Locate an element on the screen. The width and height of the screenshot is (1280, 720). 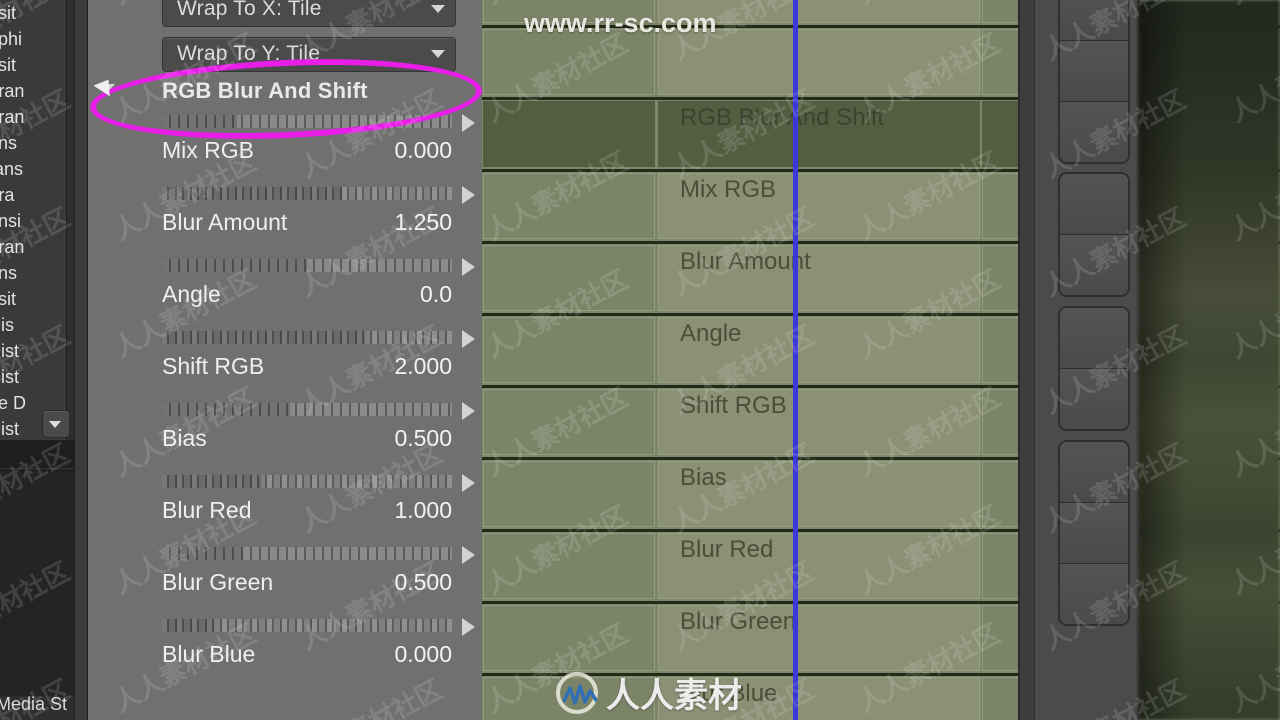
parameter-row: Bias 0.500 is located at coordinates (284, 438).